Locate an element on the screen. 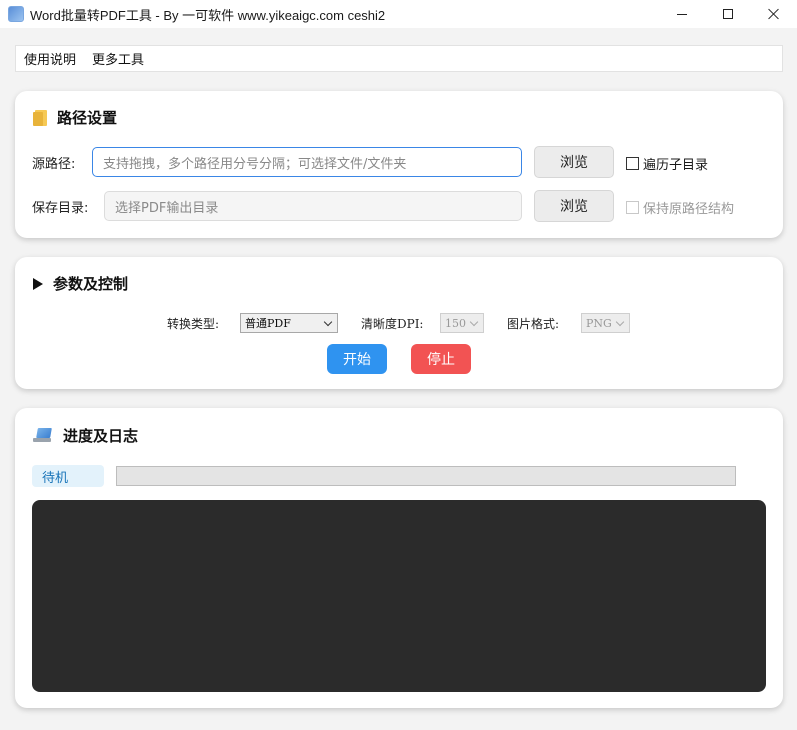 The height and width of the screenshot is (730, 797). source-path-placeholder: 支持拖拽，多个路径用分号分隔；可选择文件/文件夹 is located at coordinates (255, 164).